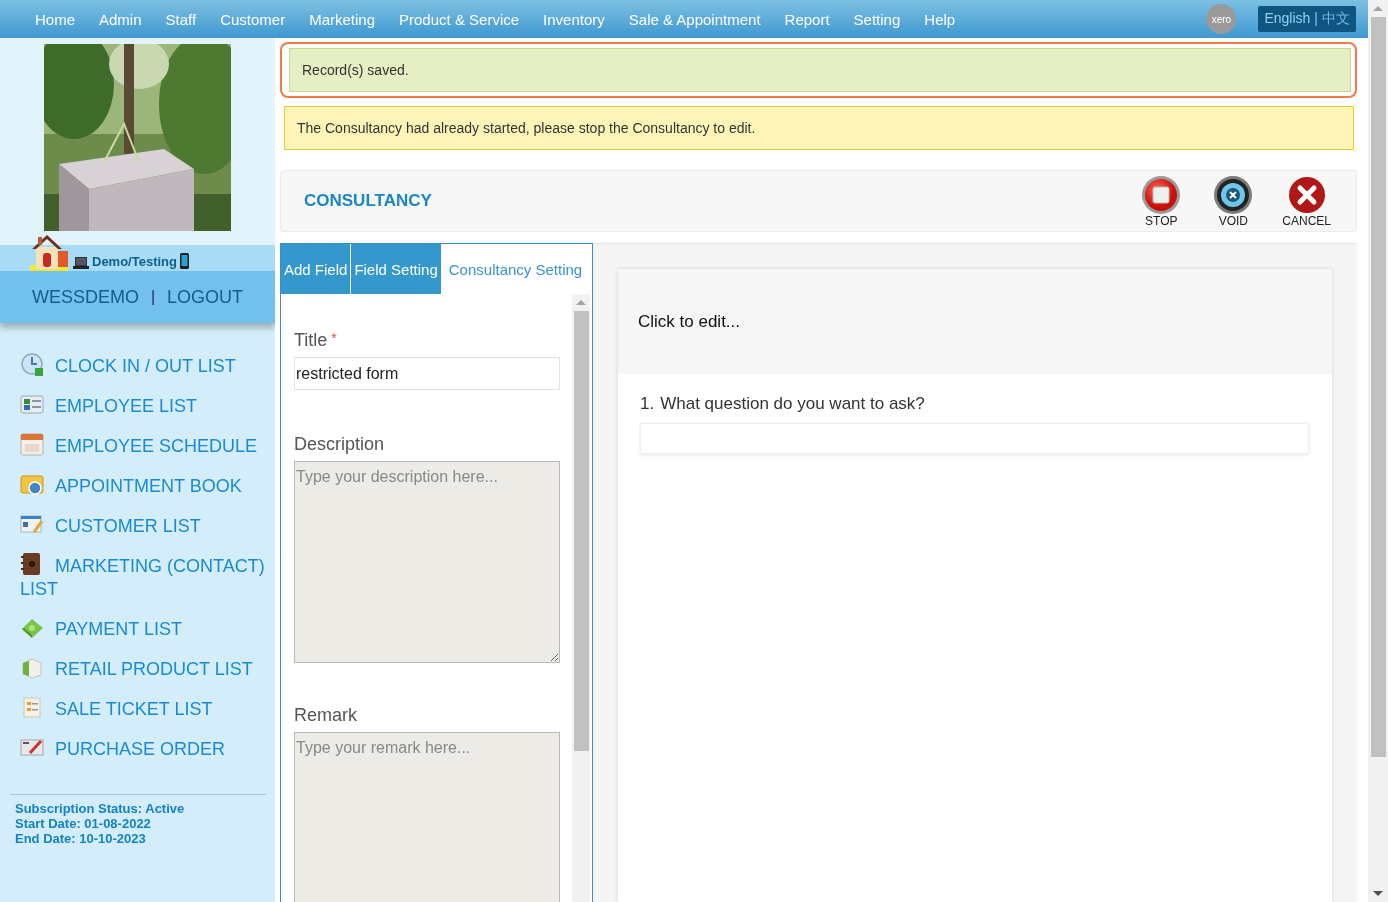 Image resolution: width=1388 pixels, height=902 pixels. I want to click on subscription-text: Subscription Status: Active, so click(100, 808).